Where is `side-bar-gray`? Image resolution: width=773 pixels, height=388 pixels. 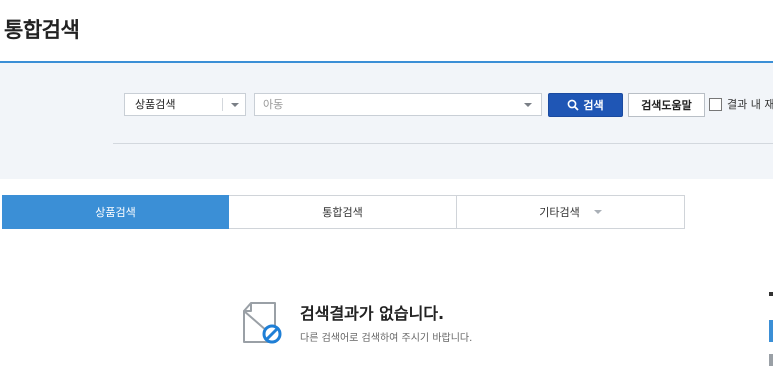
side-bar-gray is located at coordinates (771, 360).